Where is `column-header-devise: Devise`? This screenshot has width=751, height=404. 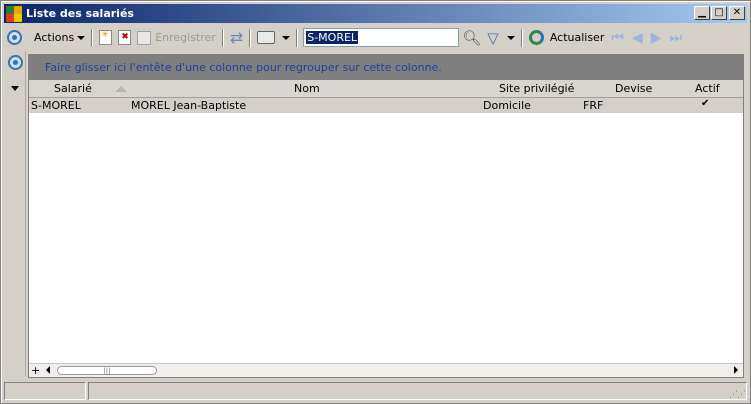
column-header-devise: Devise is located at coordinates (633, 88).